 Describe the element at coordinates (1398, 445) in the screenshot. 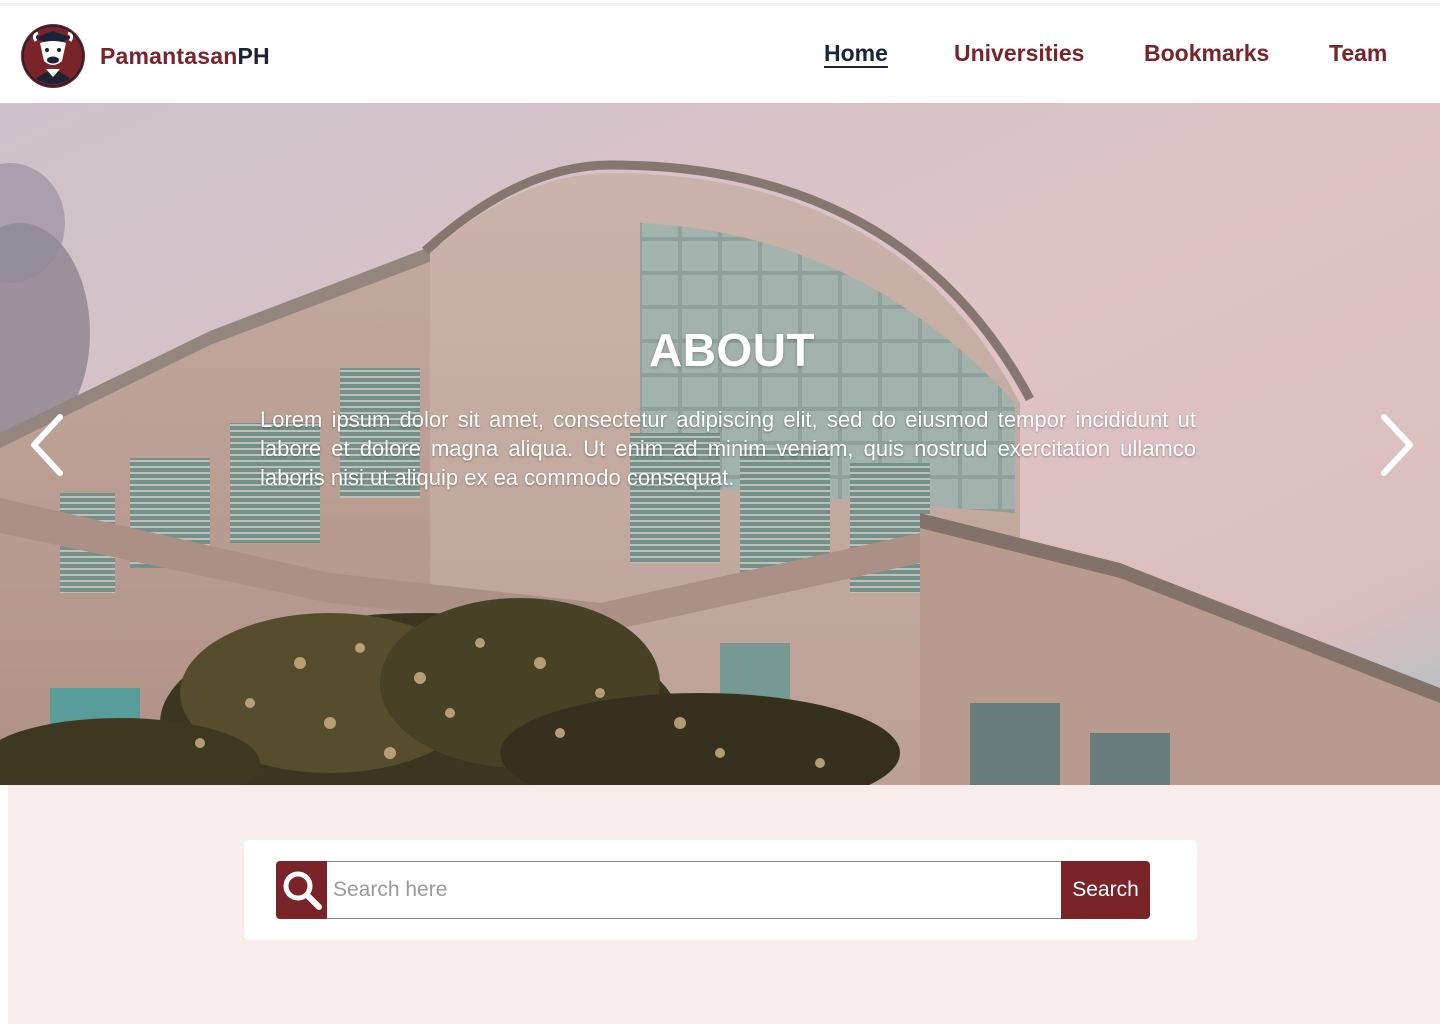

I see `carousel-next-chevron-right-icon` at that location.